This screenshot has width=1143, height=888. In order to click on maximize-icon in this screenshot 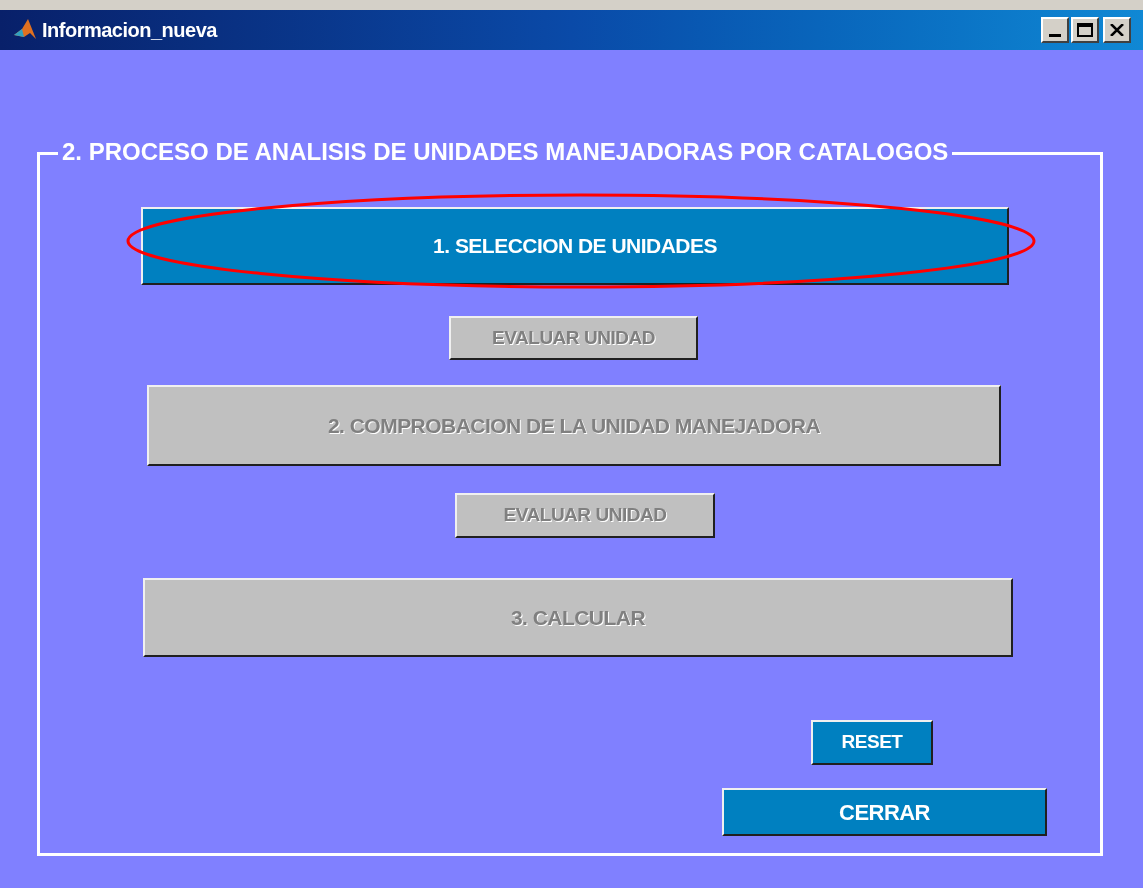, I will do `click(1085, 30)`.